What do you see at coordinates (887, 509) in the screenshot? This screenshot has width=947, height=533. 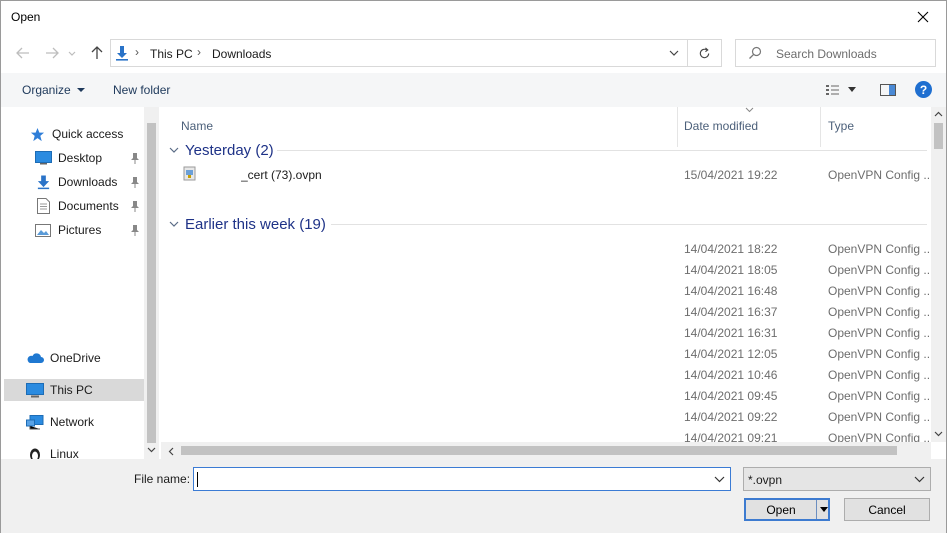 I see `cancel-button: Cancel` at bounding box center [887, 509].